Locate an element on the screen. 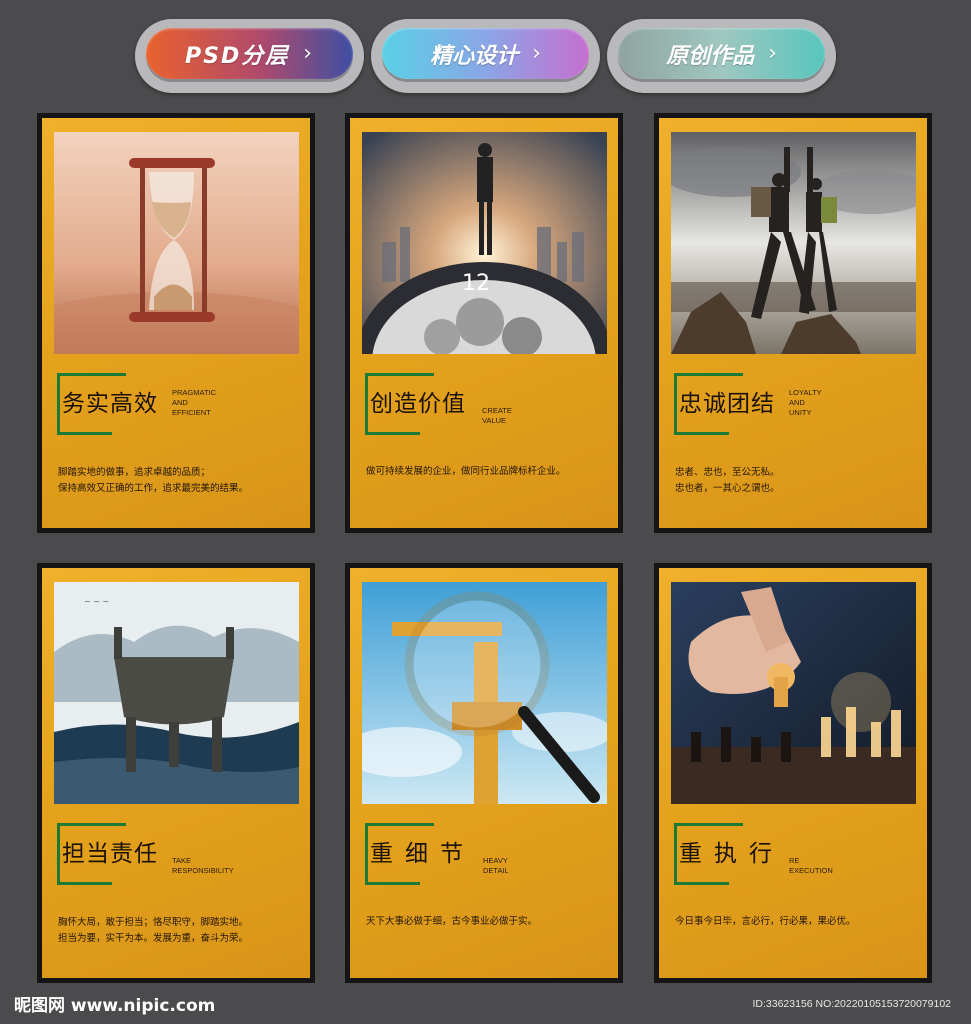 This screenshot has width=971, height=1024. tag-label: 原创作品 is located at coordinates (710, 56).